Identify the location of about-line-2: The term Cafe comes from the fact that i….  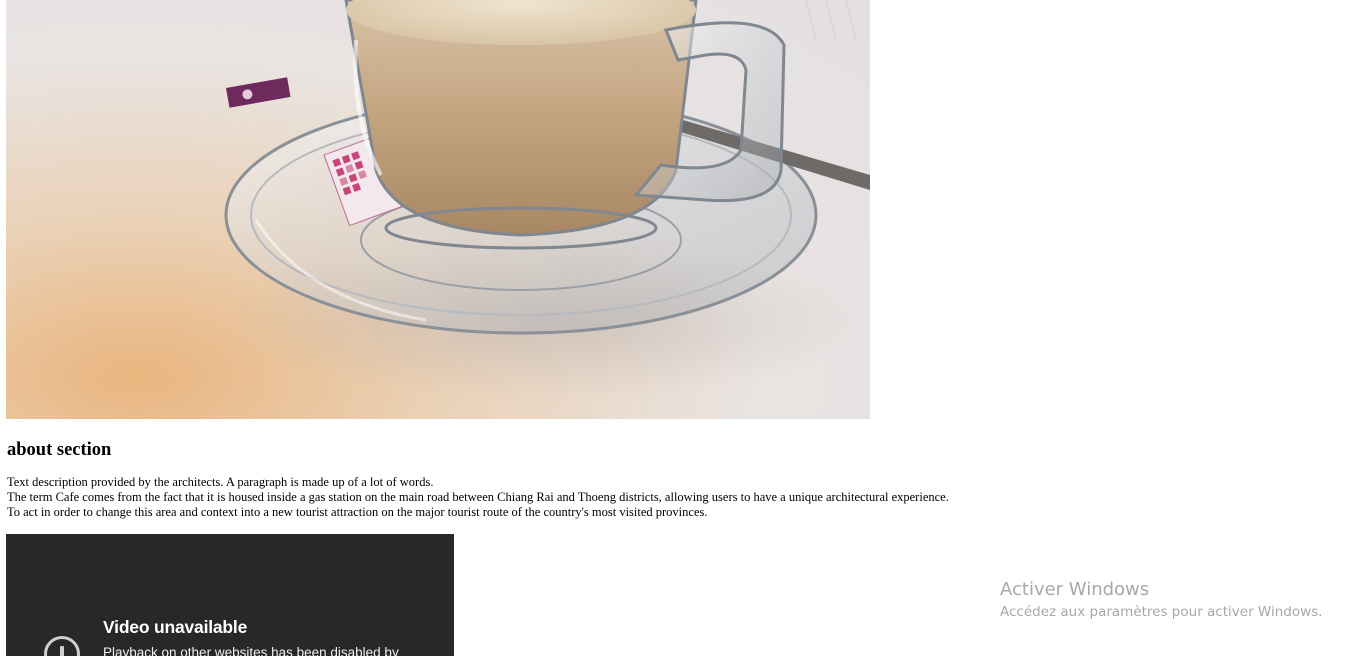
(478, 497).